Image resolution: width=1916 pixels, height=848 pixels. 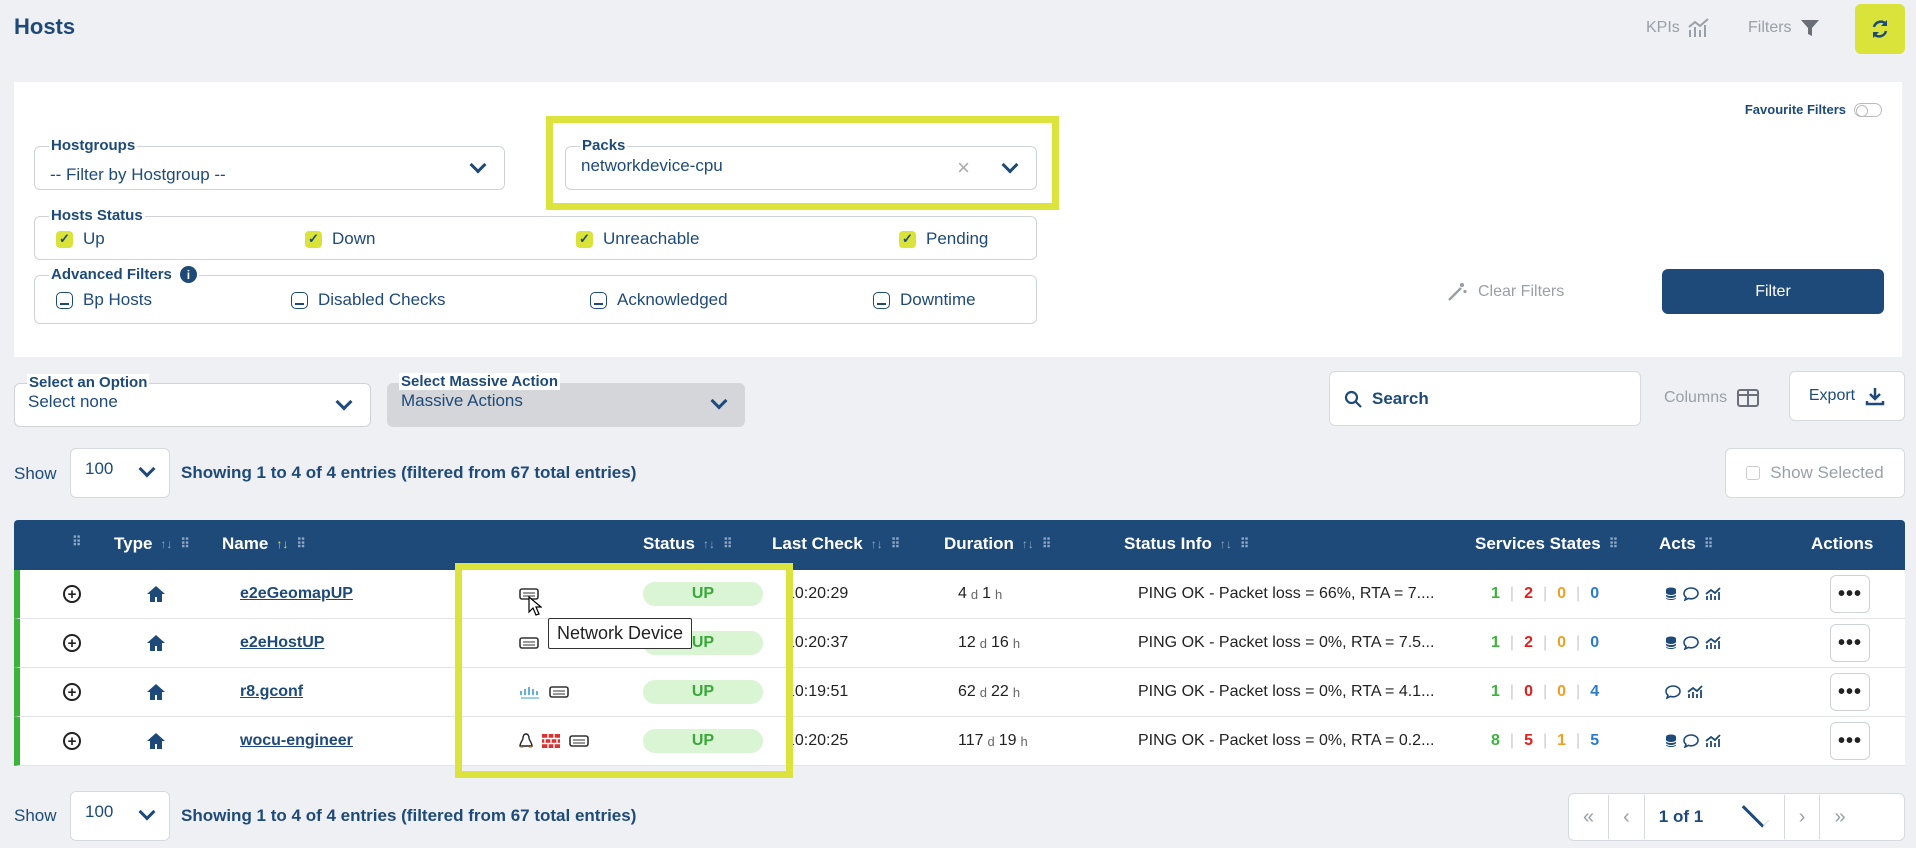 What do you see at coordinates (1627, 817) in the screenshot?
I see `prev-page-icon: ‹` at bounding box center [1627, 817].